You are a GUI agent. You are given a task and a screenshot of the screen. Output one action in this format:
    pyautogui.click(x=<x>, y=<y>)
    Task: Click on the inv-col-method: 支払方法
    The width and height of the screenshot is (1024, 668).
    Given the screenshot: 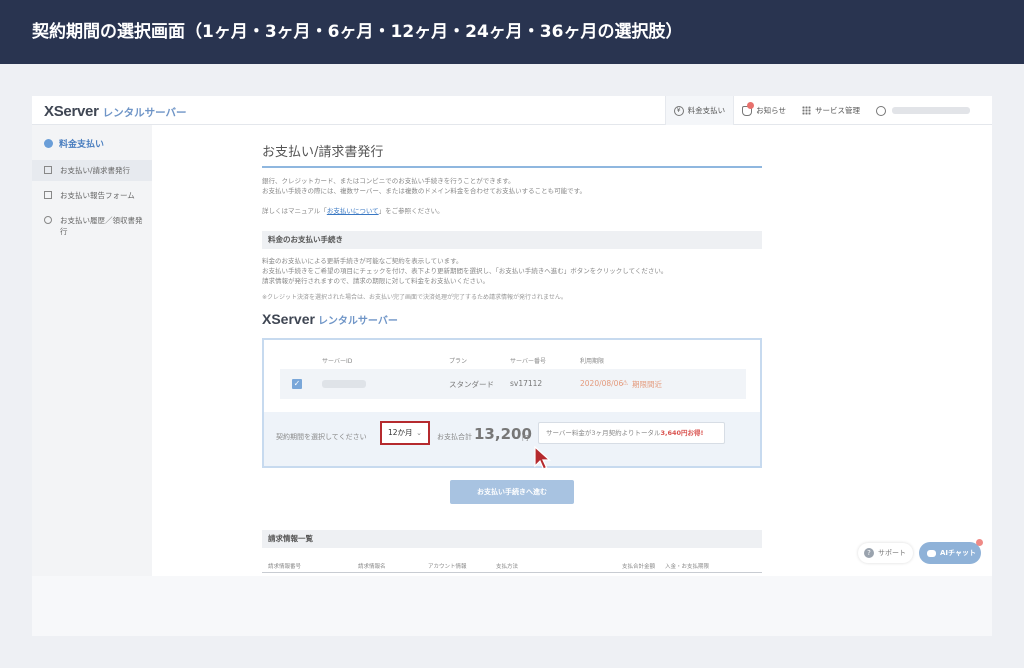 What is the action you would take?
    pyautogui.click(x=507, y=567)
    